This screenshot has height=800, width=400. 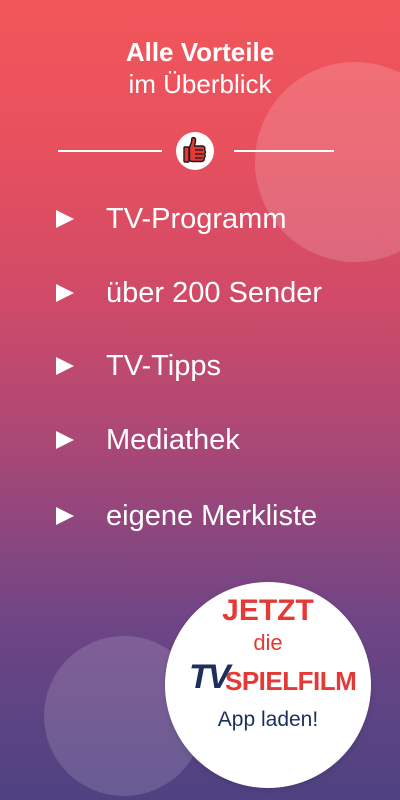 I want to click on cta-line-die: die, so click(x=268, y=642).